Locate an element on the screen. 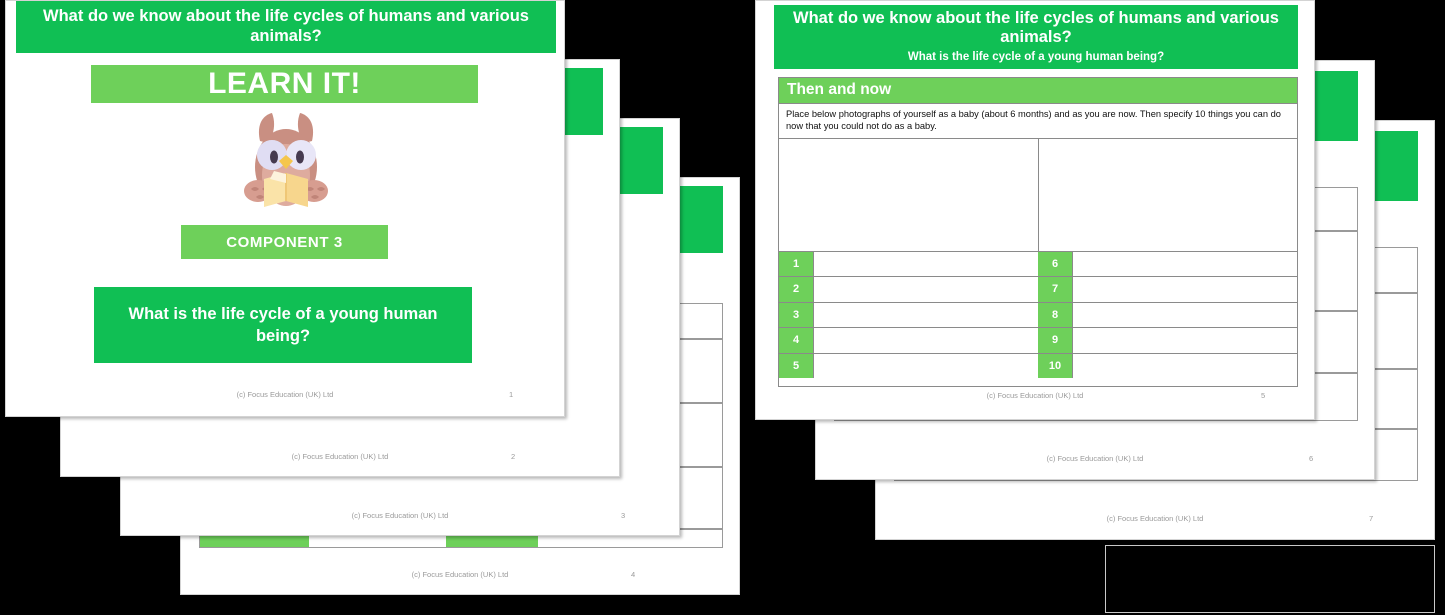  table-row: 2 is located at coordinates (908, 290).